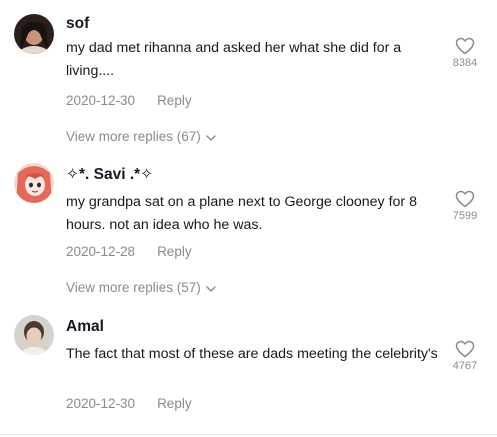 This screenshot has height=437, width=497. I want to click on like-count: 4767, so click(465, 366).